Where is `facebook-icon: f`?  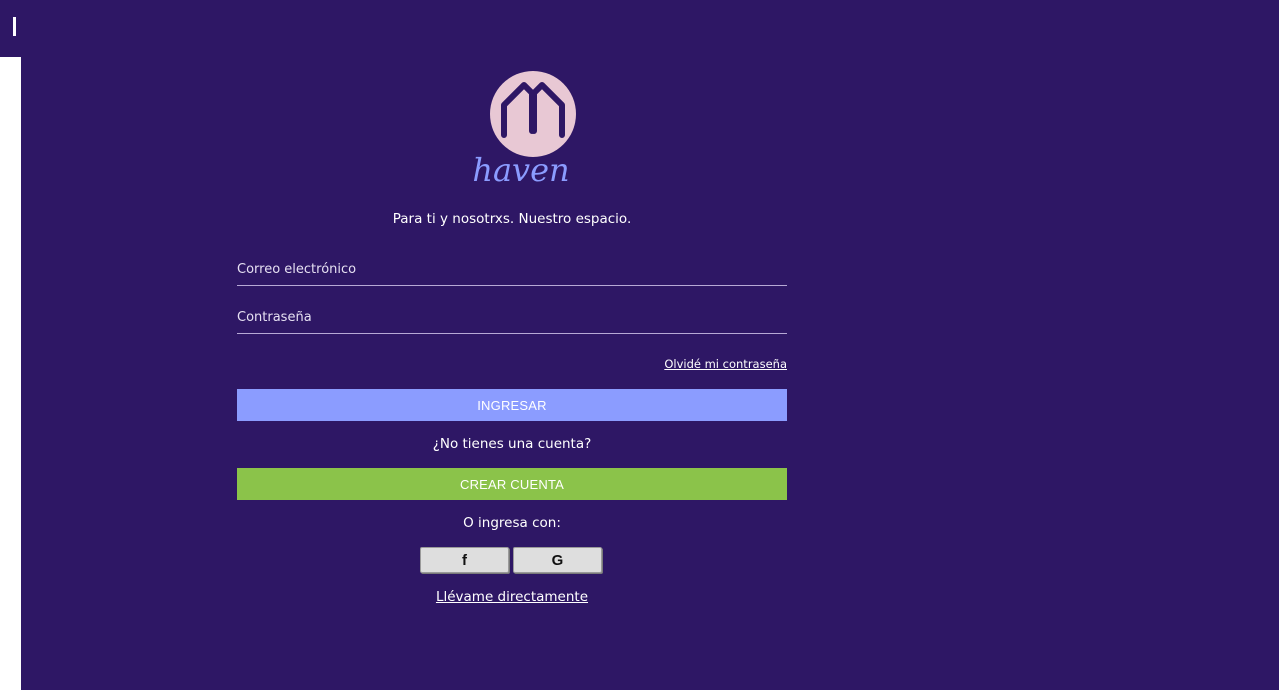 facebook-icon: f is located at coordinates (464, 560).